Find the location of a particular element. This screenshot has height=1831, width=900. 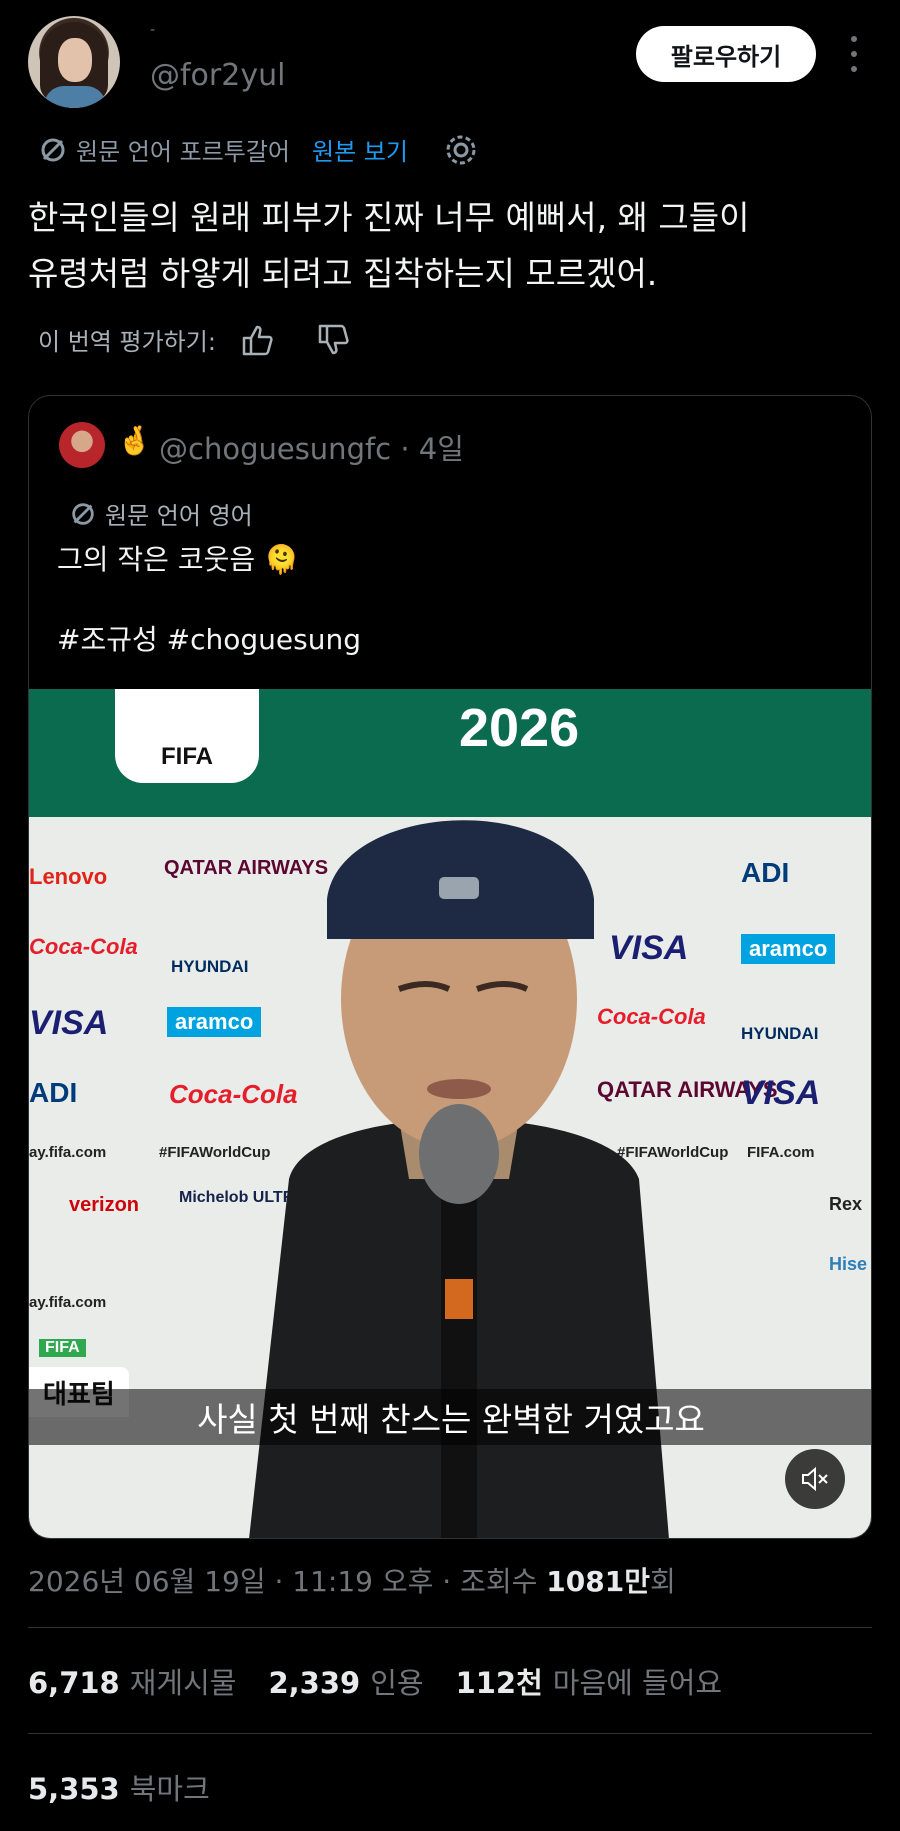

source-language-label: 원문 언어 포르투갈어 is located at coordinates (183, 152).